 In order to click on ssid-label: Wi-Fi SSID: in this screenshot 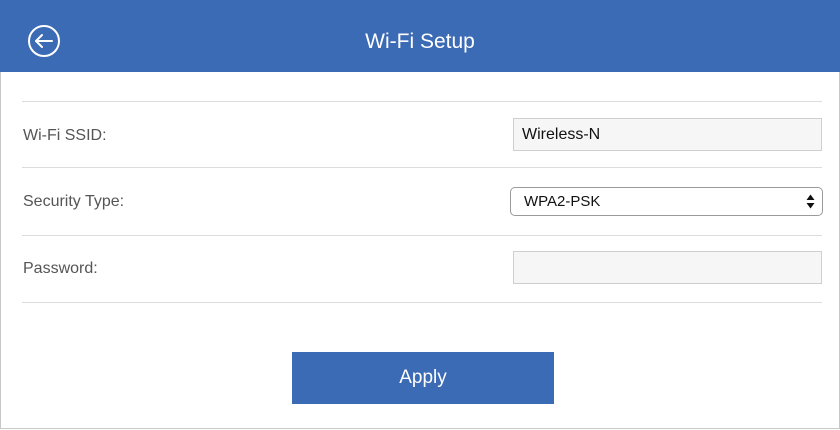, I will do `click(65, 135)`.